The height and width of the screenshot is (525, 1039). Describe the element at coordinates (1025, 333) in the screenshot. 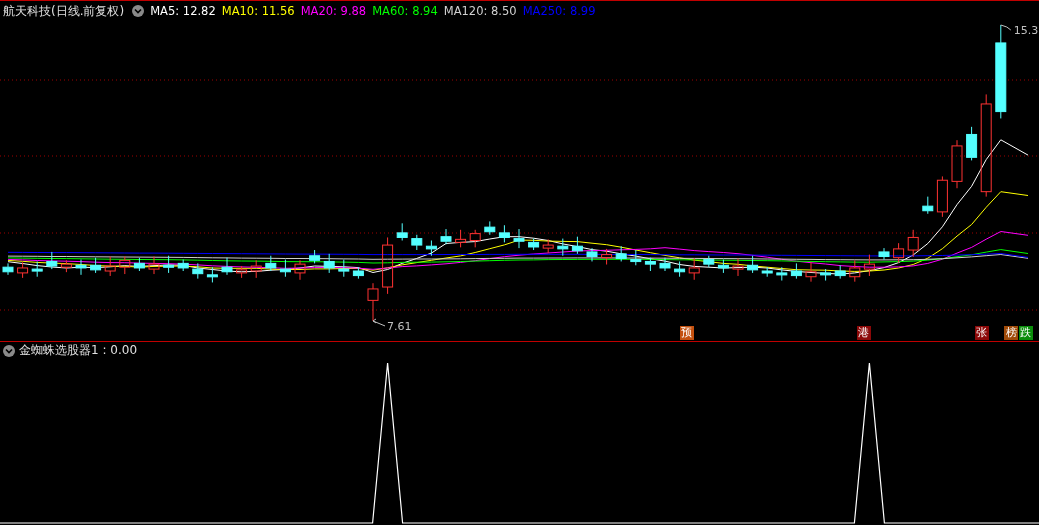

I see `signal-marker: 跌` at that location.